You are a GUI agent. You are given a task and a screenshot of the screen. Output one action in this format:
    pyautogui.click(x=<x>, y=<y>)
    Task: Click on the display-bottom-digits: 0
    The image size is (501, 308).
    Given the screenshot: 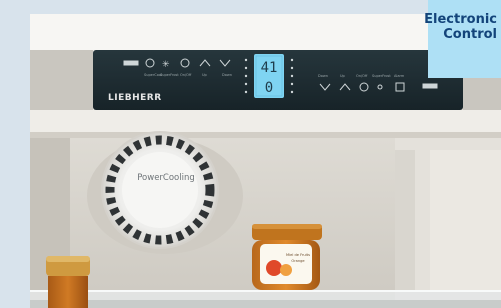 What is the action you would take?
    pyautogui.click(x=269, y=88)
    